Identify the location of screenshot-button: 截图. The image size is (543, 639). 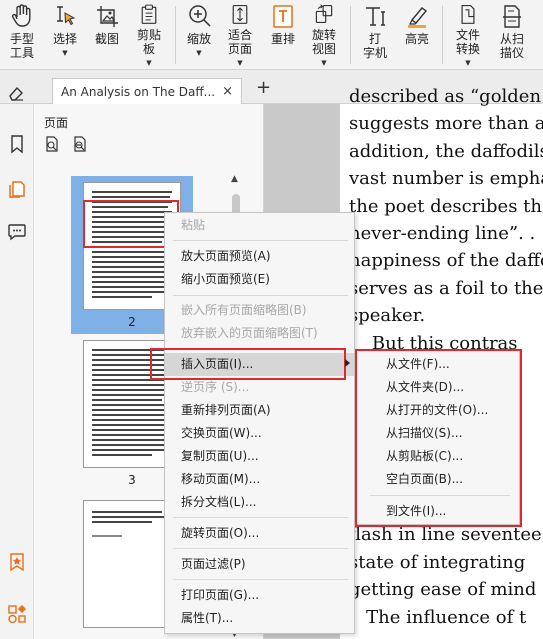
(107, 35).